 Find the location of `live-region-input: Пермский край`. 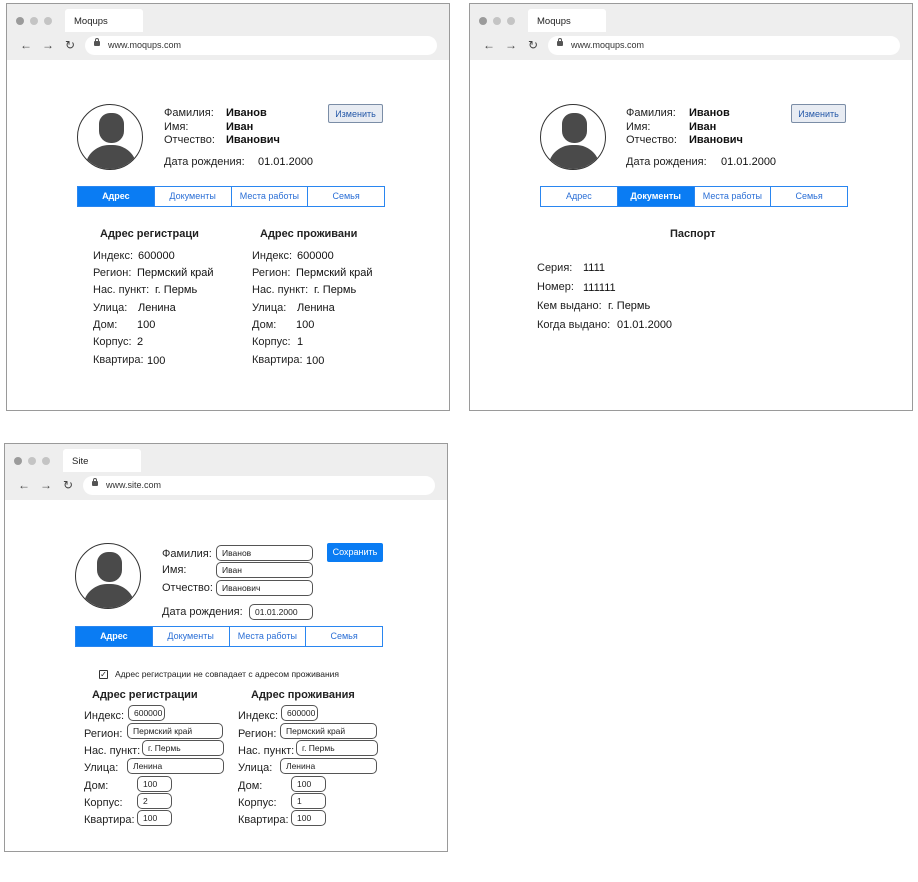

live-region-input: Пермский край is located at coordinates (328, 731).